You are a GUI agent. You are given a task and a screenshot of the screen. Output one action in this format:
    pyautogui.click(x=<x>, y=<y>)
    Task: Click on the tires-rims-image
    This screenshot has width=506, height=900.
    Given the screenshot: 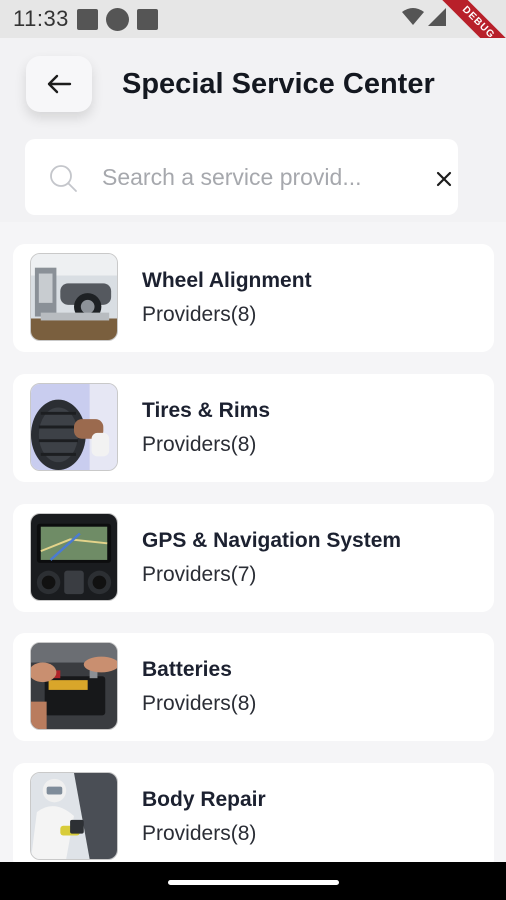 What is the action you would take?
    pyautogui.click(x=74, y=427)
    